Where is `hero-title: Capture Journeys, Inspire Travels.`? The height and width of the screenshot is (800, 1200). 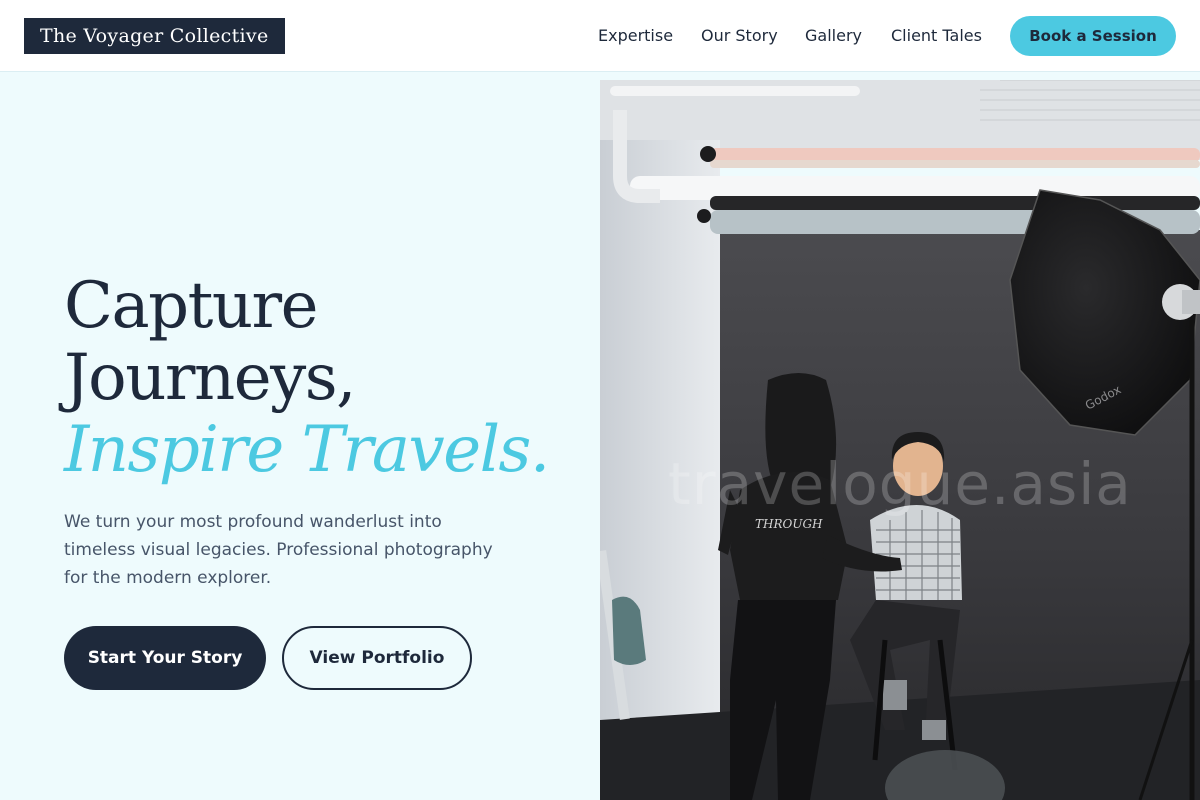
hero-title: Capture Journeys, Inspire Travels. is located at coordinates (324, 378).